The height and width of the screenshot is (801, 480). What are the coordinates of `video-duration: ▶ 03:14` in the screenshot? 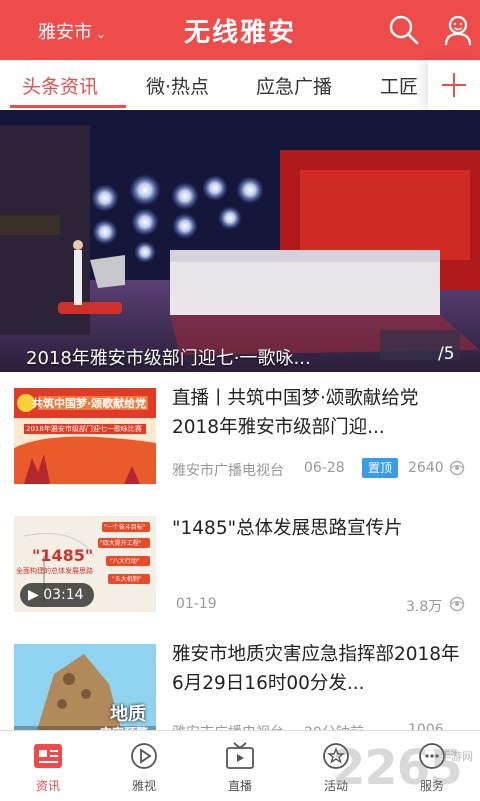 It's located at (57, 595).